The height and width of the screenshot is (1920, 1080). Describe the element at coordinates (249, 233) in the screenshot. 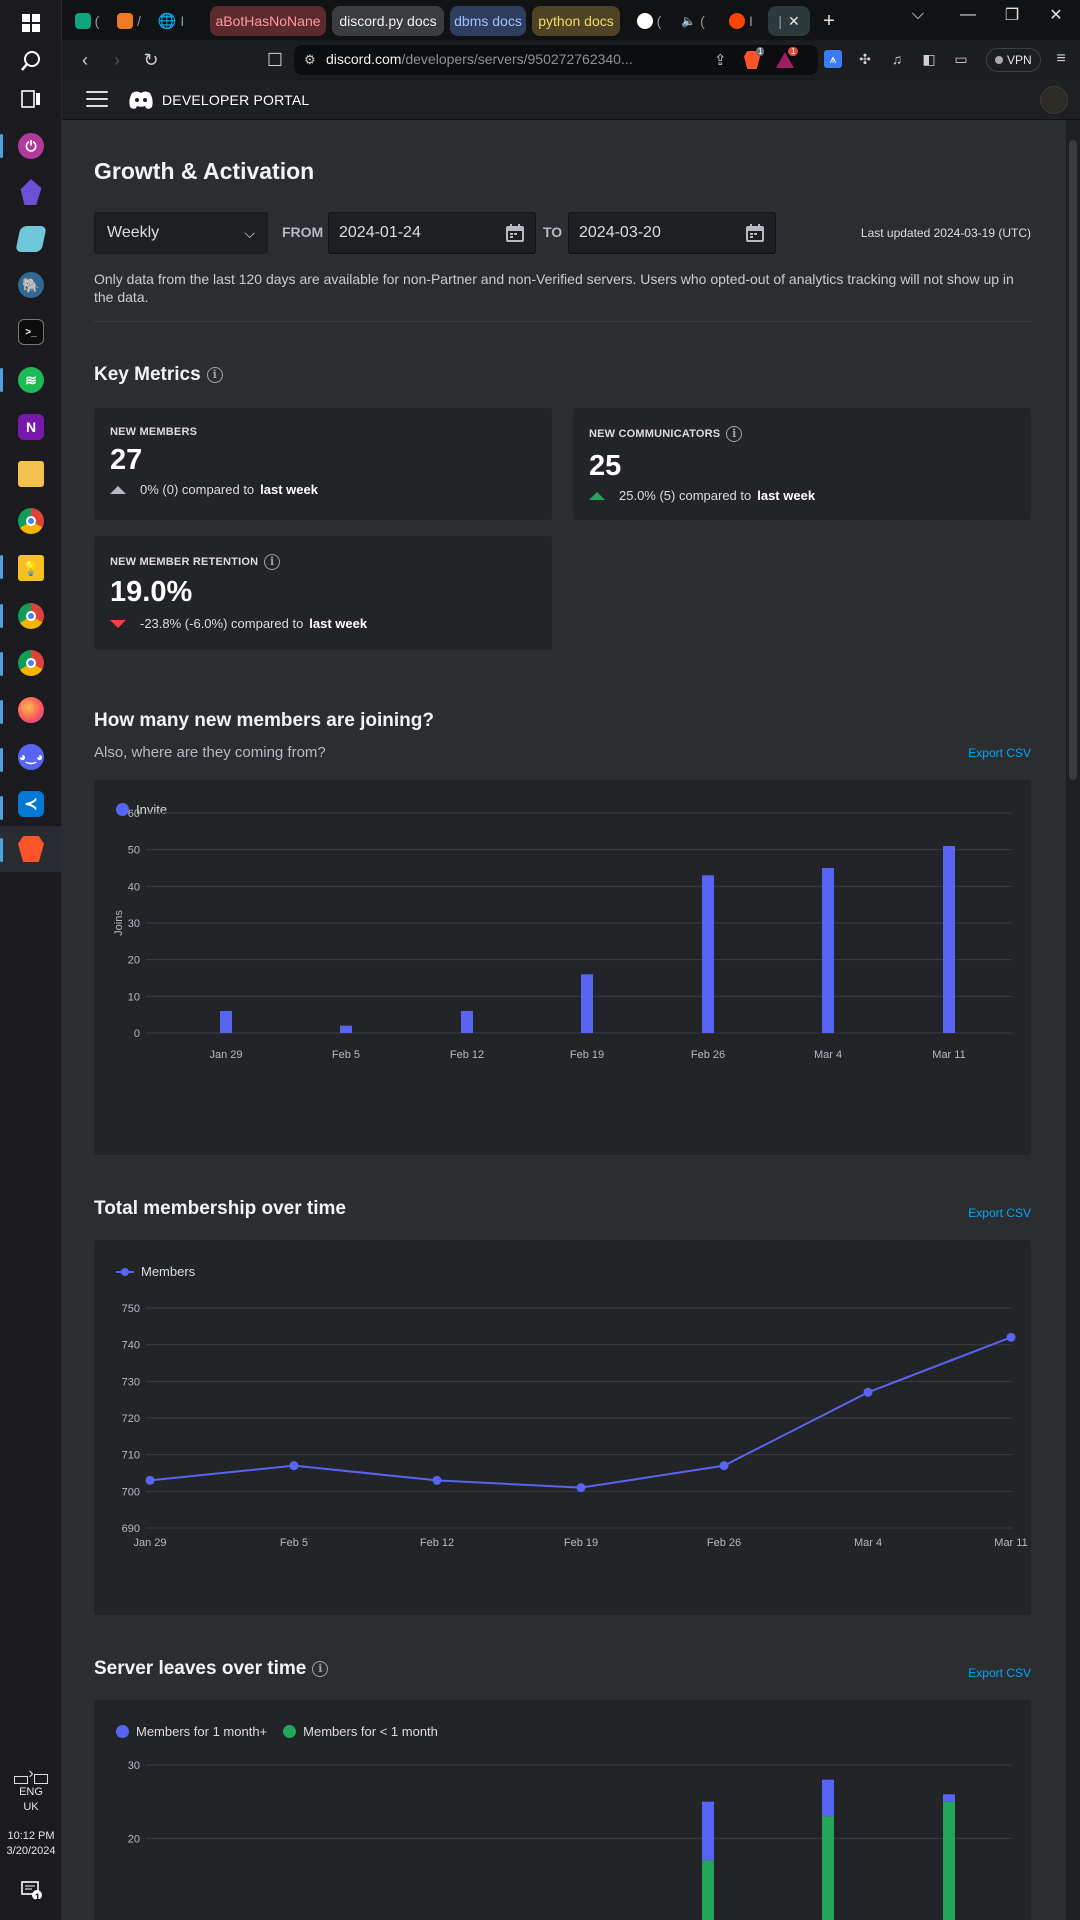

I see `chevron-down-icon: ⌵` at that location.